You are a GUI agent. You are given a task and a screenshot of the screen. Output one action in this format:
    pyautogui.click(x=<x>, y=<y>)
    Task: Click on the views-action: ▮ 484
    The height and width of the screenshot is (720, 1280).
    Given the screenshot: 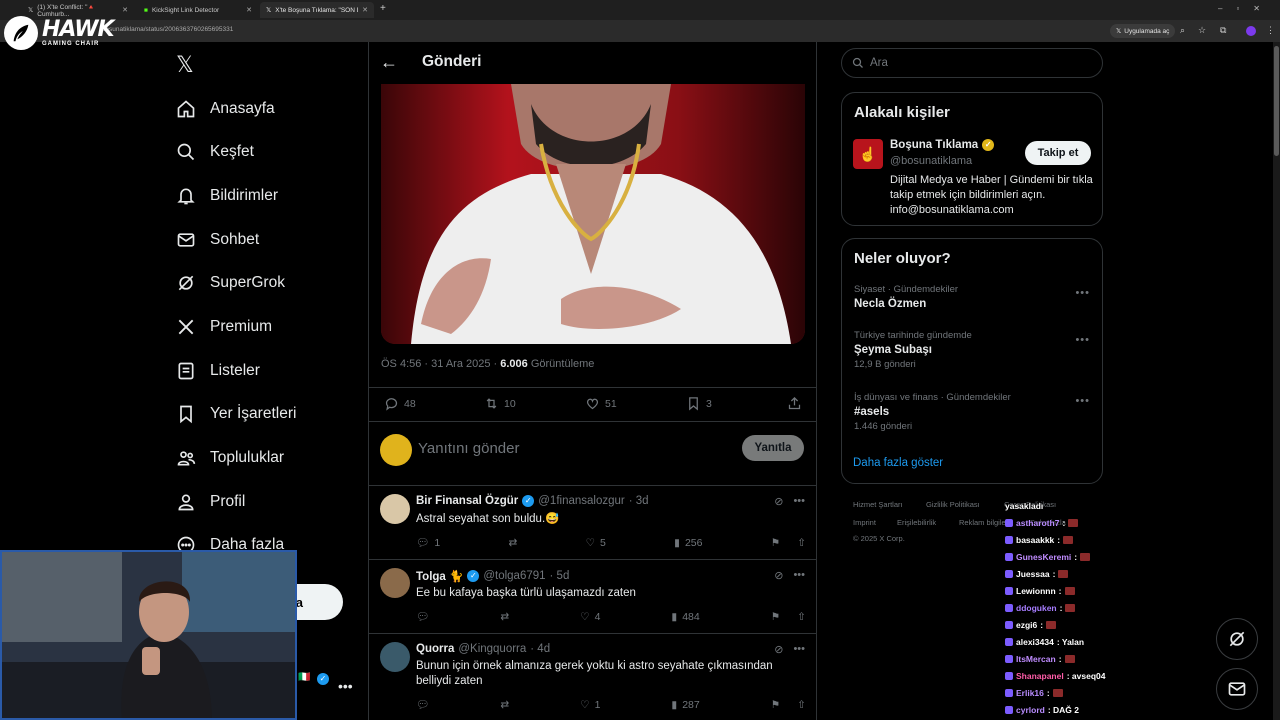 What is the action you would take?
    pyautogui.click(x=685, y=616)
    